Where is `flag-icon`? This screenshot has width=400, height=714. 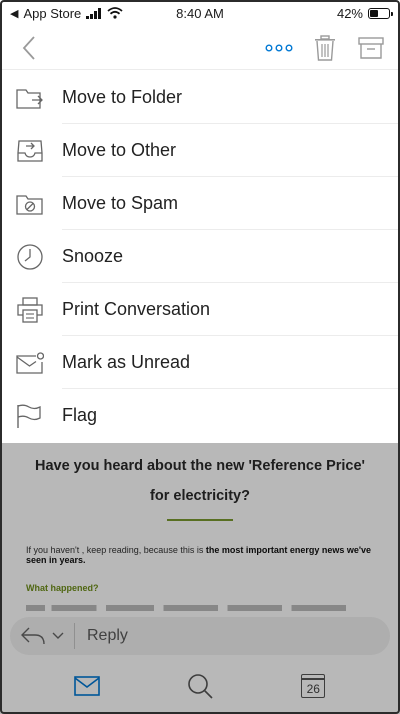 flag-icon is located at coordinates (29, 416).